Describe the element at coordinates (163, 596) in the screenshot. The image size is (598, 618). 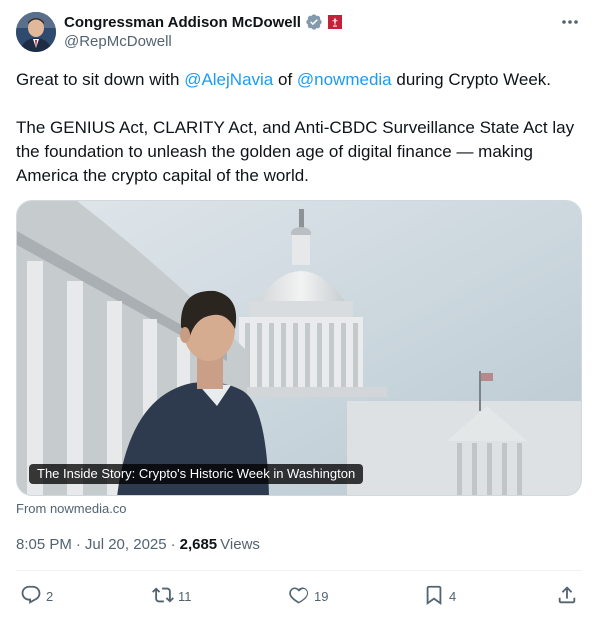
I see `repost-icon` at that location.